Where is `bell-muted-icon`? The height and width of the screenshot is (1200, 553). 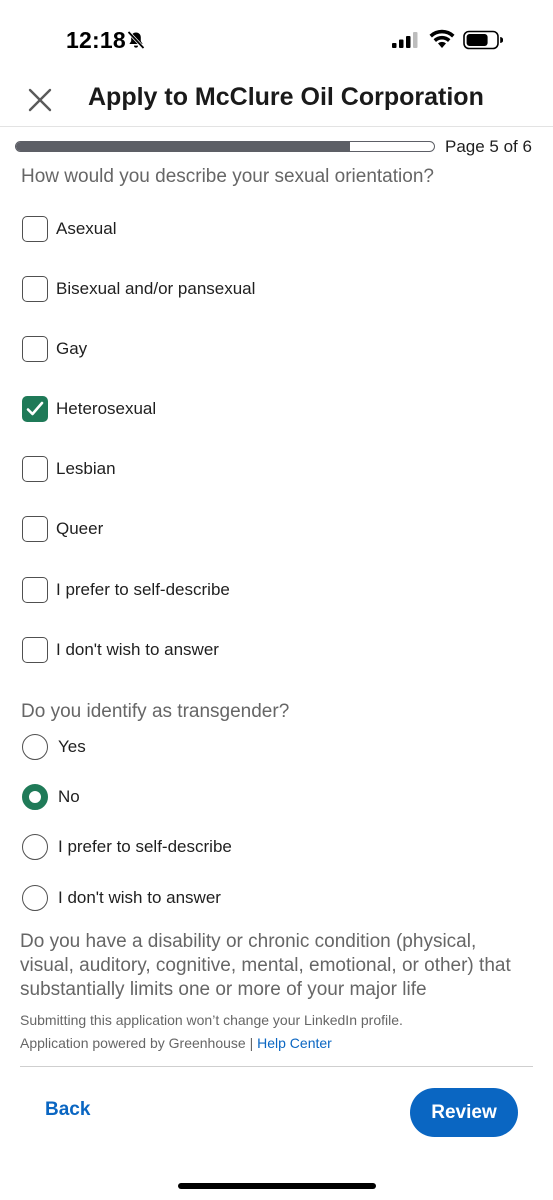 bell-muted-icon is located at coordinates (136, 40).